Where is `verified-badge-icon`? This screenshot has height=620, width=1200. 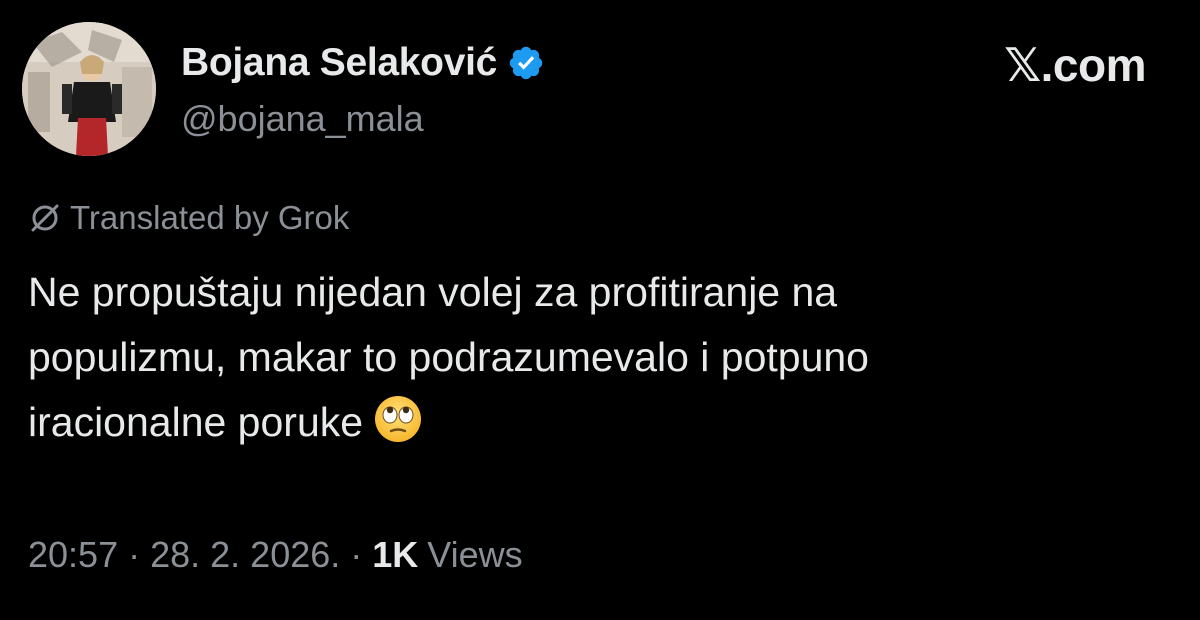
verified-badge-icon is located at coordinates (526, 63).